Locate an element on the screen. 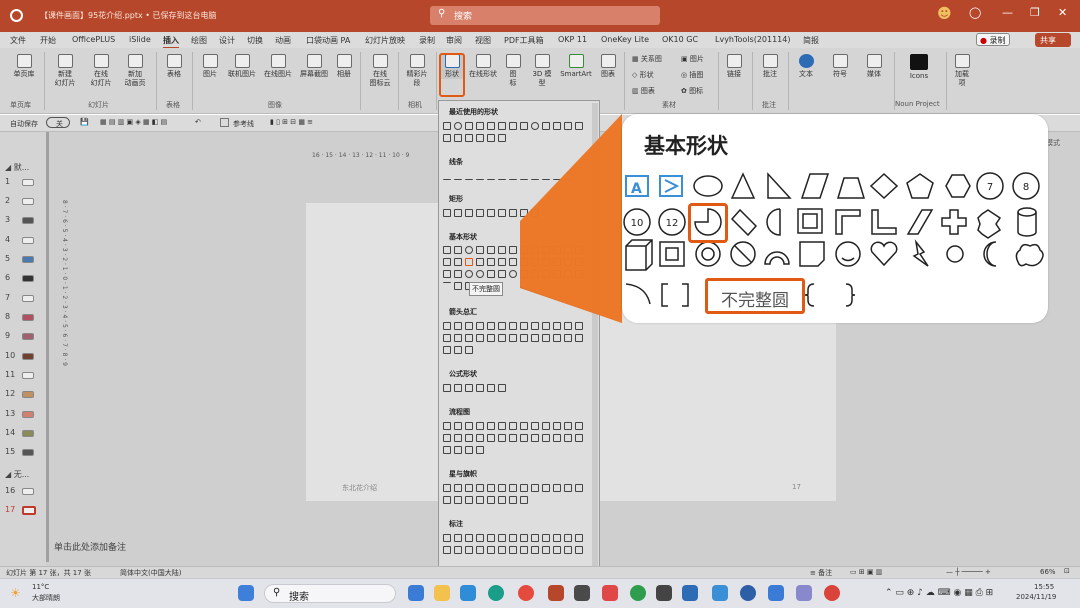 Image resolution: width=1080 pixels, height=608 pixels. rectangle-shapes-row is located at coordinates (492, 214).